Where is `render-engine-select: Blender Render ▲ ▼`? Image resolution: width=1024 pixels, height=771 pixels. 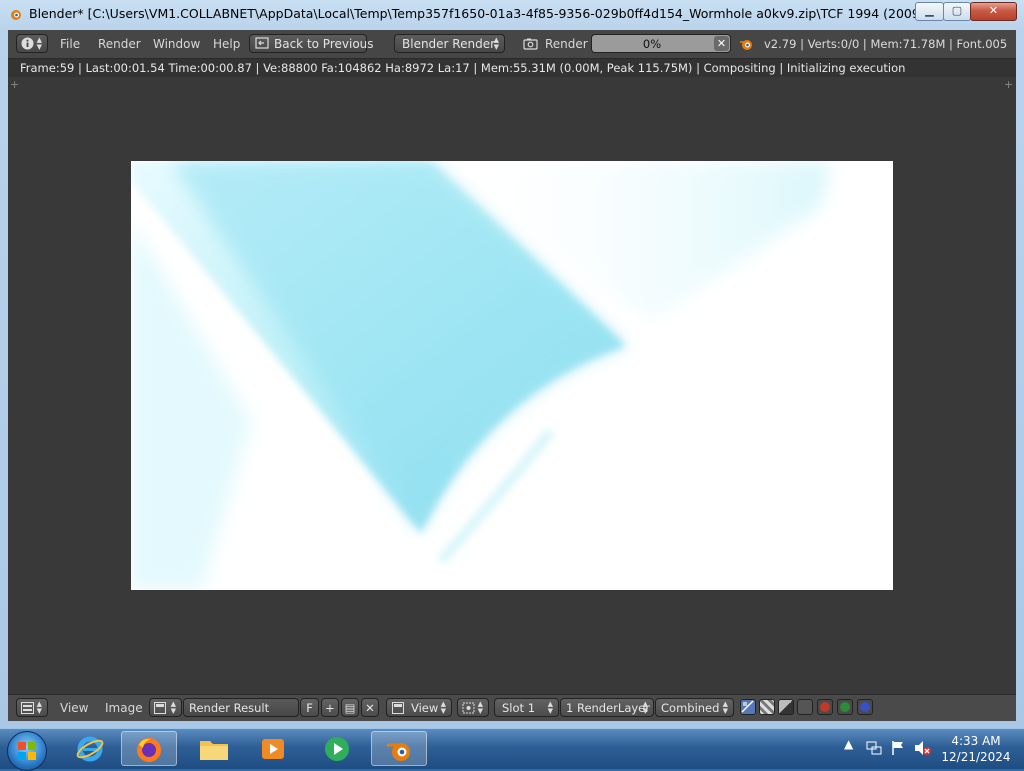 render-engine-select: Blender Render ▲ ▼ is located at coordinates (449, 43).